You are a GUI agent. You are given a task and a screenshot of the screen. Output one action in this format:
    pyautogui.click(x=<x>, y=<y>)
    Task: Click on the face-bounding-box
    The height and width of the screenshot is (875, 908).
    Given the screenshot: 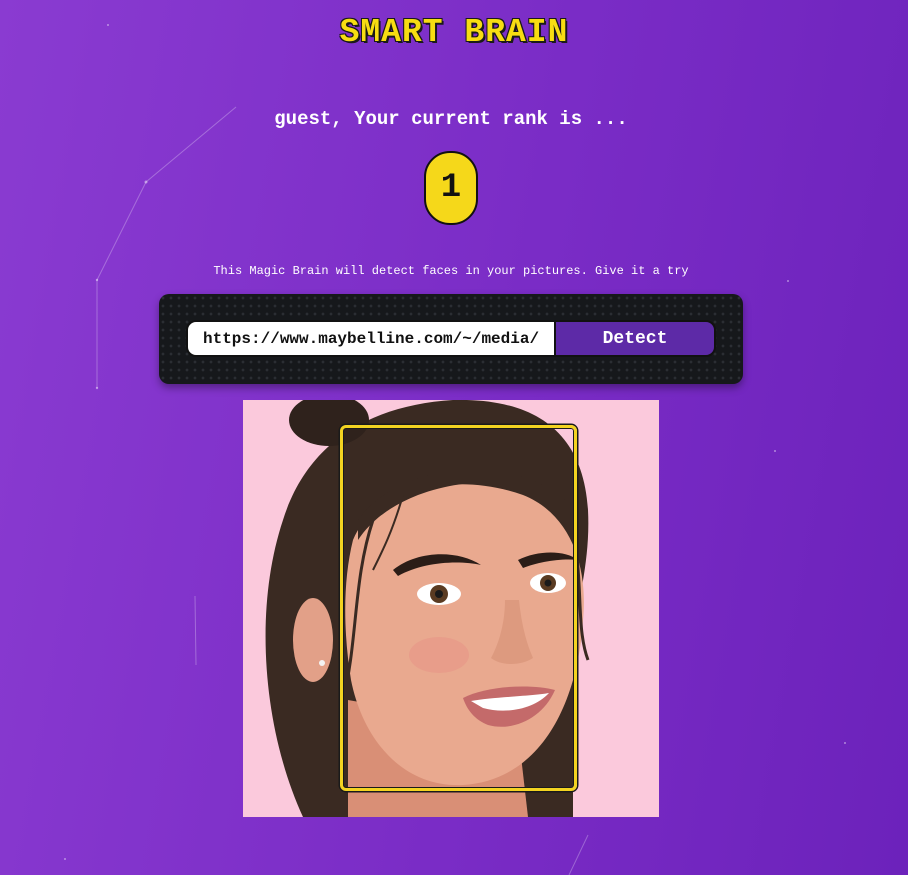 What is the action you would take?
    pyautogui.click(x=458, y=608)
    